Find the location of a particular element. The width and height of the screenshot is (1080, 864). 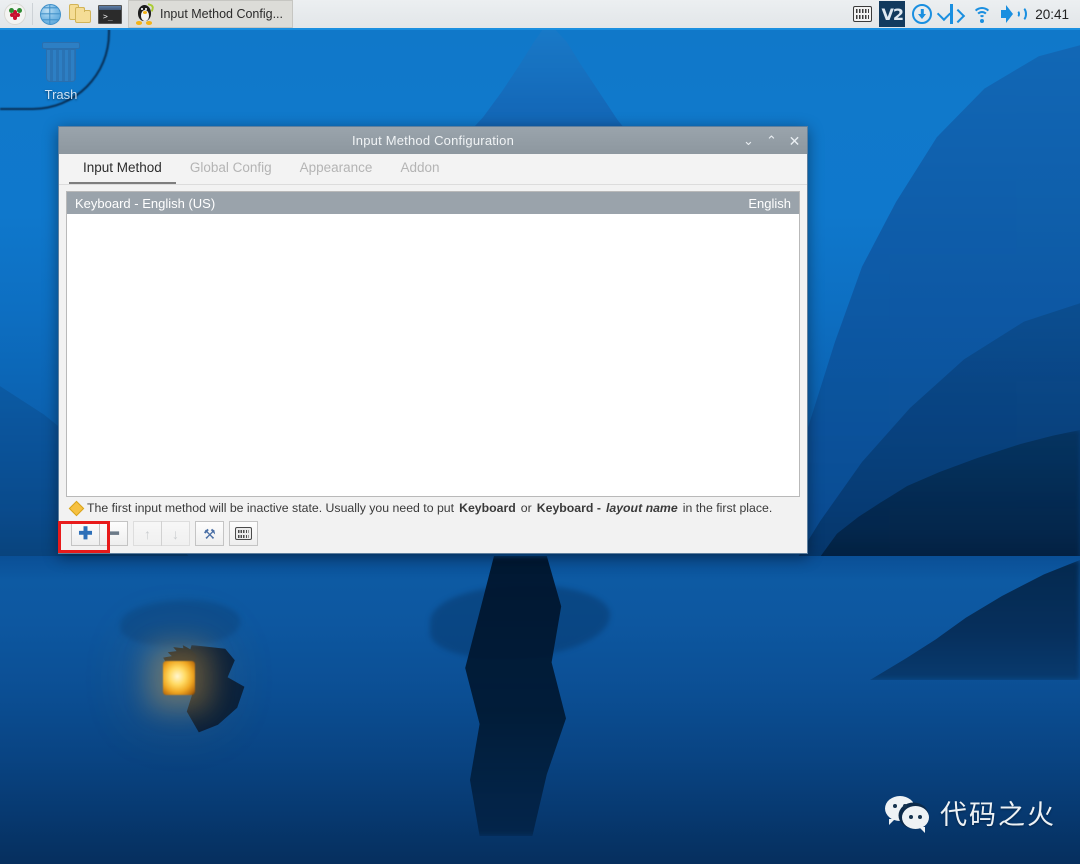

tray-keyboard-button is located at coordinates (862, 14).